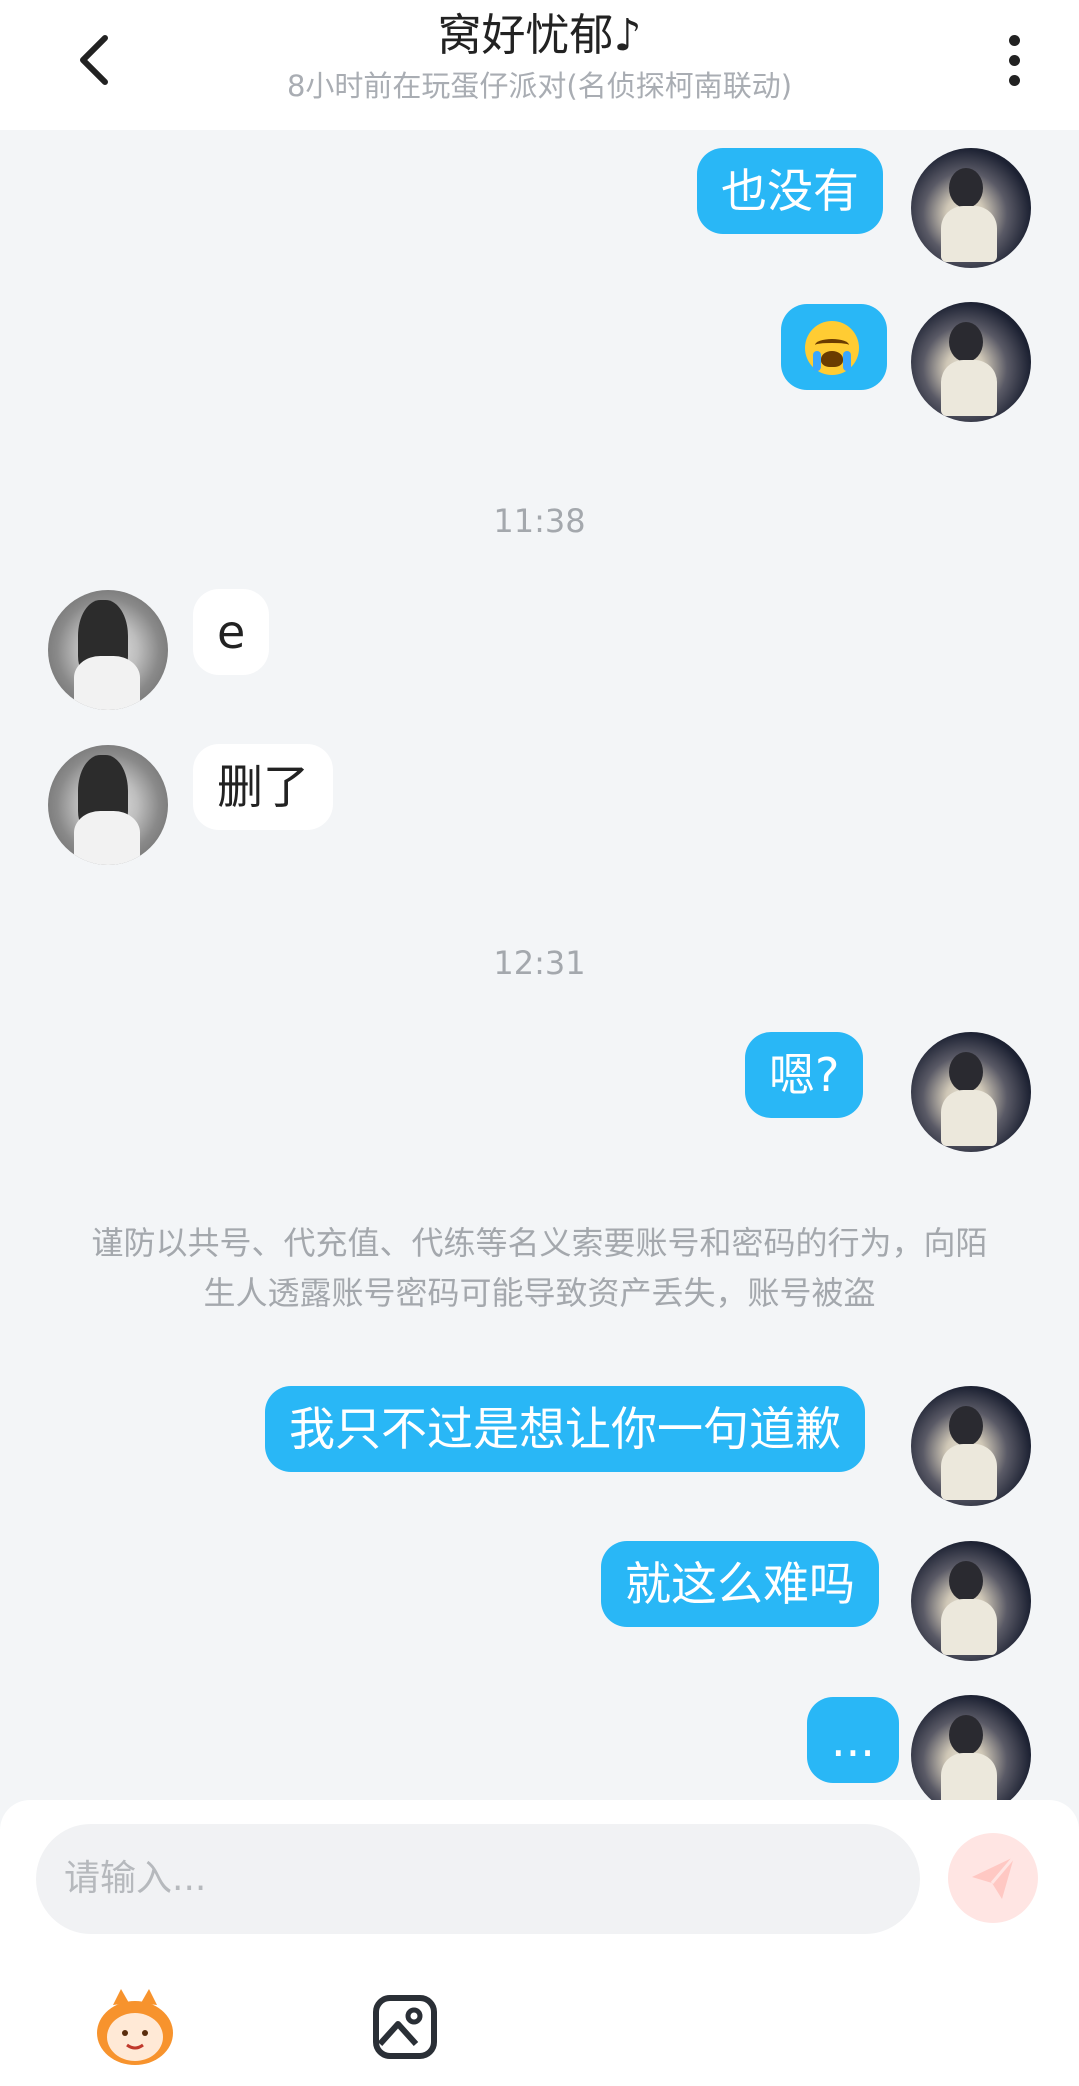  I want to click on message-text: e, so click(231, 632).